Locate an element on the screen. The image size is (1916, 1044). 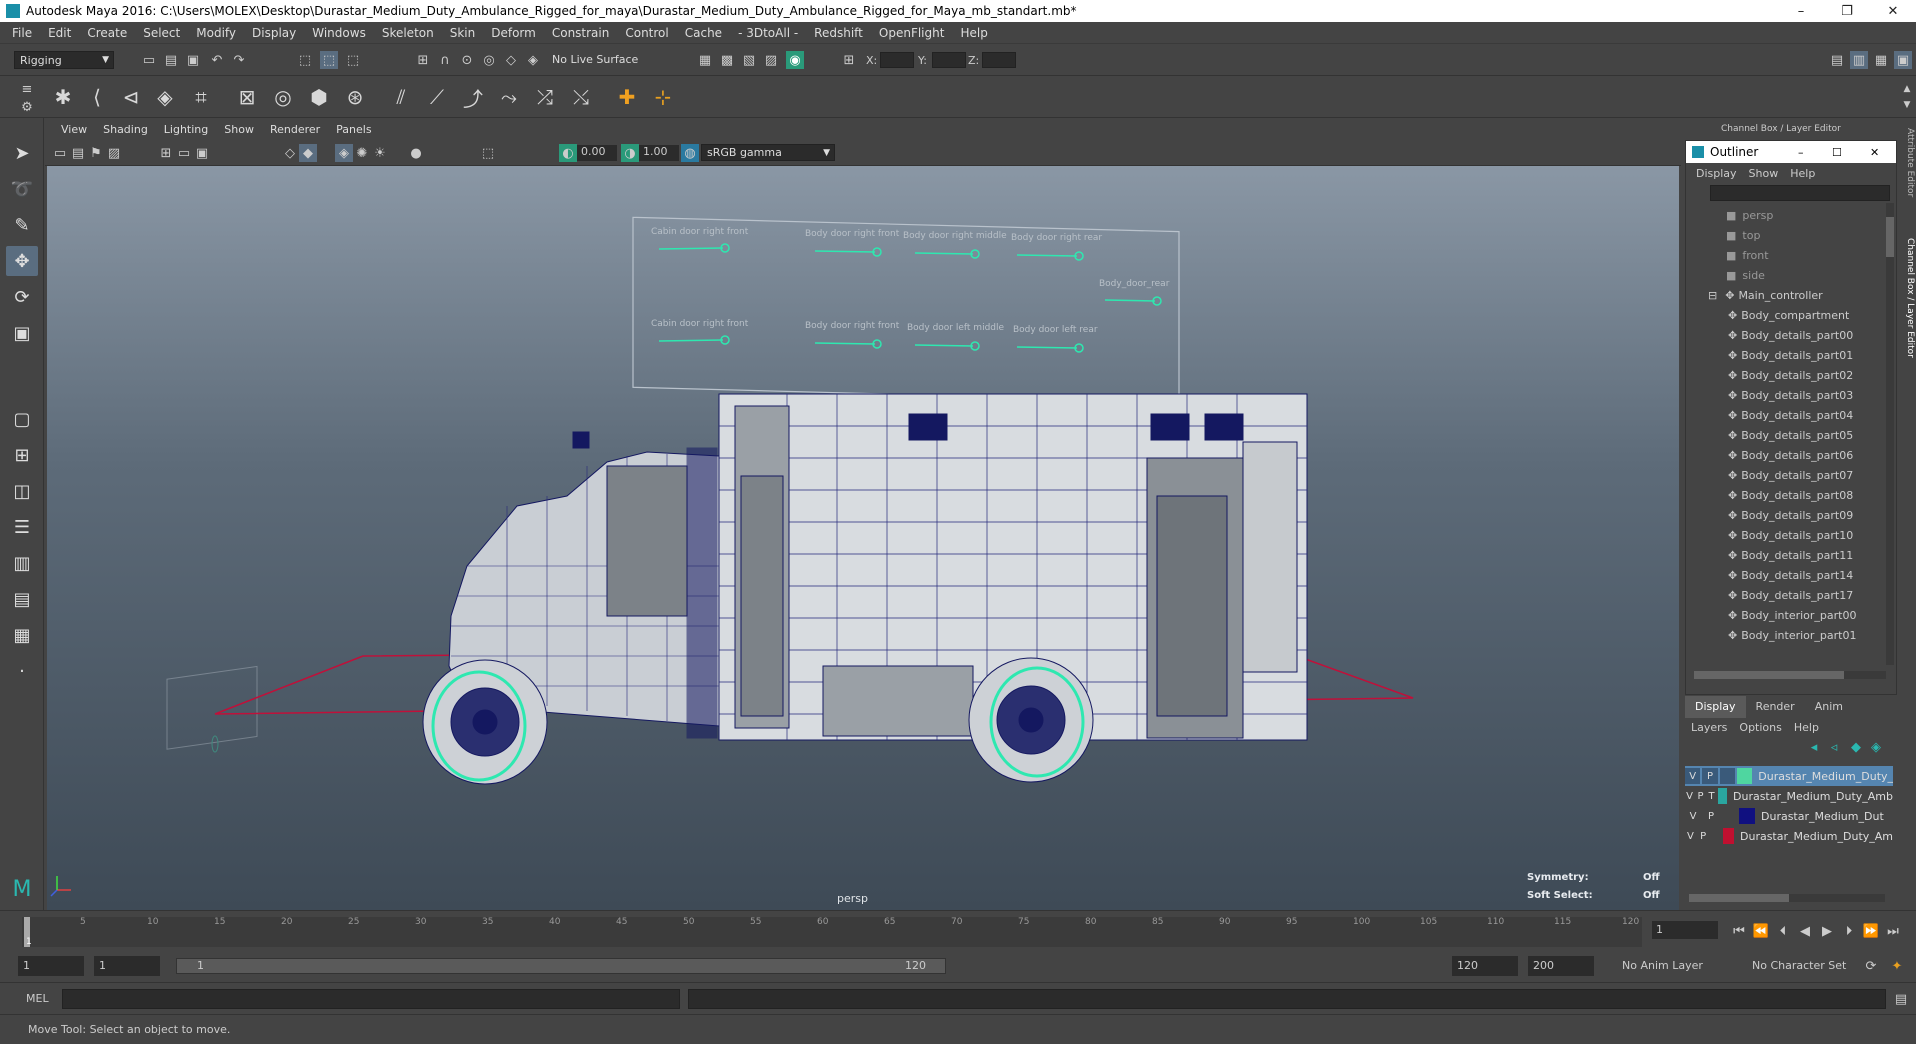
hypershade-icon: ◉ is located at coordinates (795, 60).